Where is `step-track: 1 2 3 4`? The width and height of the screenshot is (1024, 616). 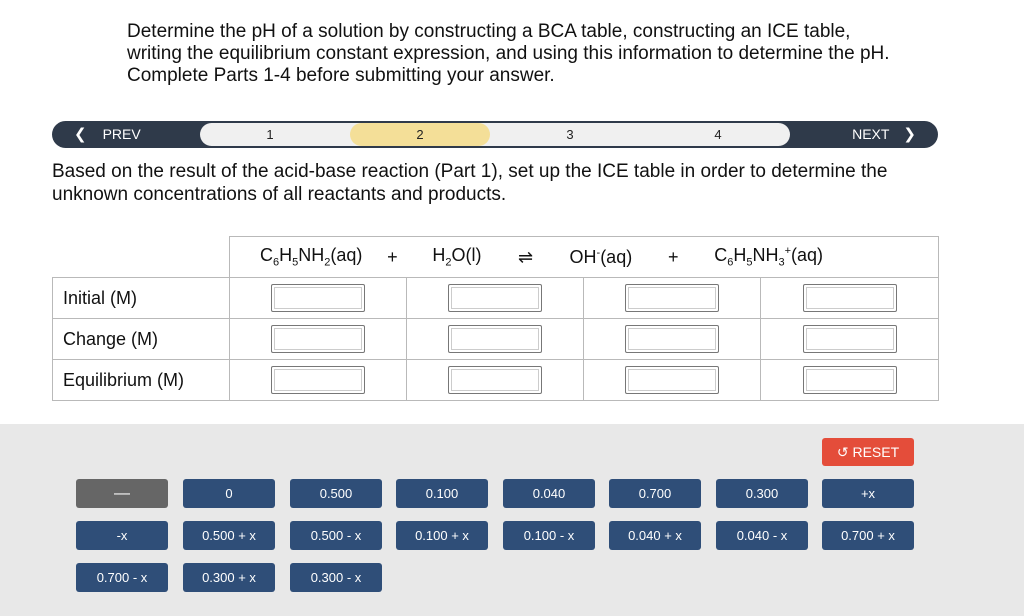
step-track: 1 2 3 4 is located at coordinates (495, 134).